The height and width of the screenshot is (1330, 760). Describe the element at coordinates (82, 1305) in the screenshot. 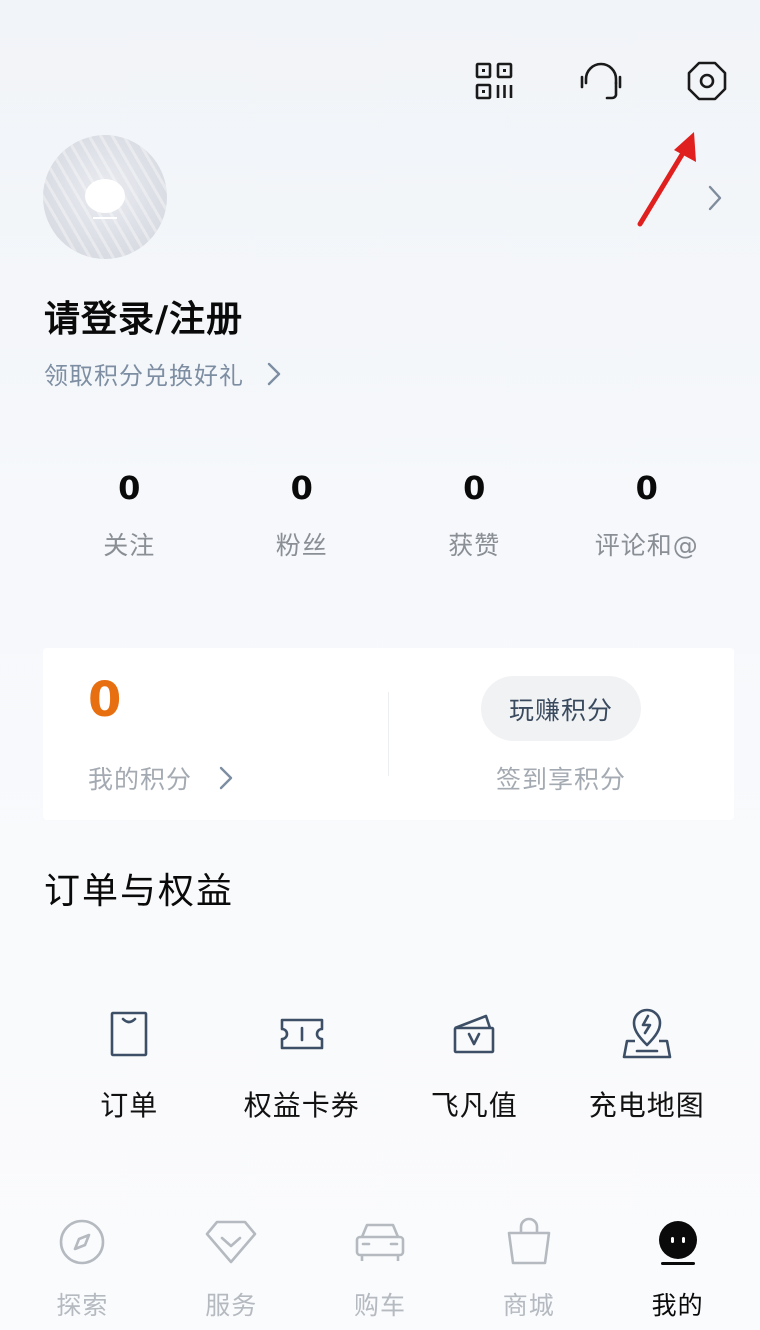

I see `tab-label: 探索` at that location.